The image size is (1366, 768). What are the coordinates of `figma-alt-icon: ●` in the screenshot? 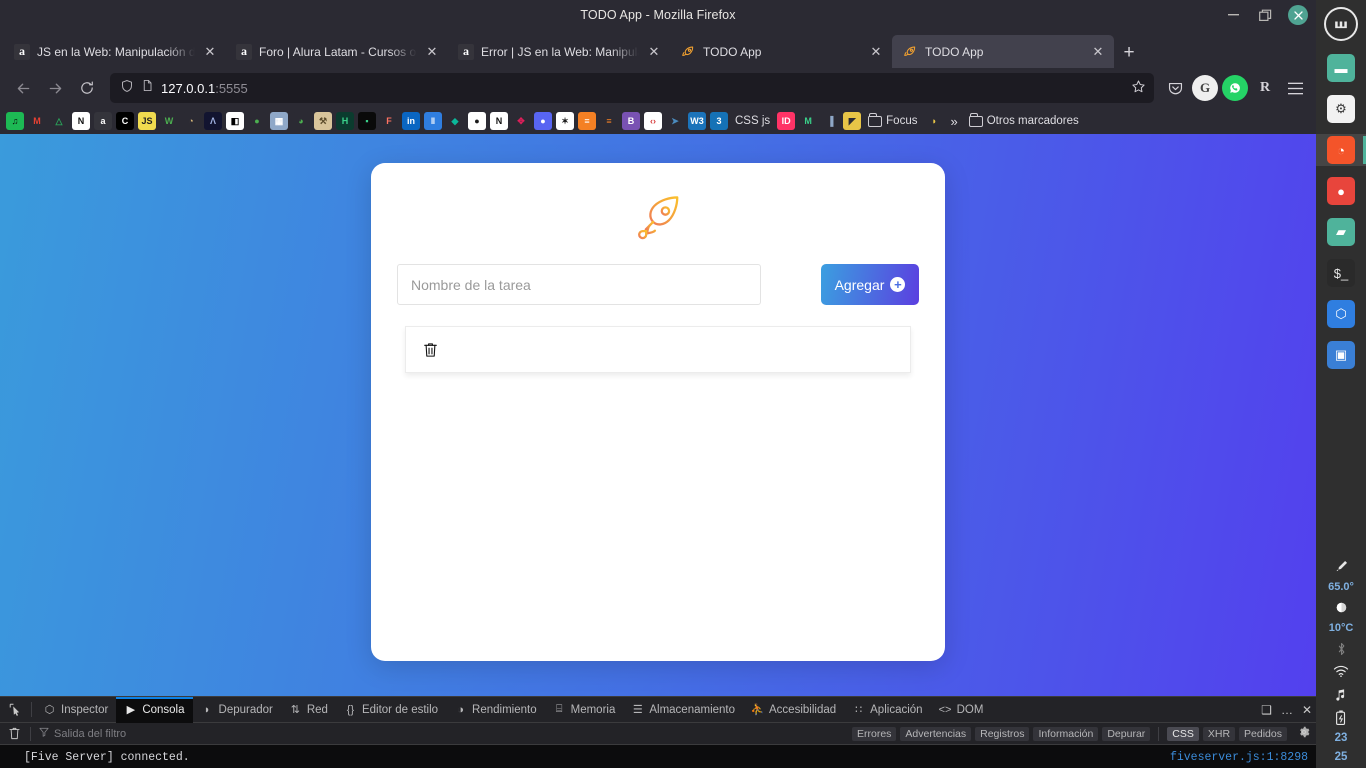 It's located at (257, 121).